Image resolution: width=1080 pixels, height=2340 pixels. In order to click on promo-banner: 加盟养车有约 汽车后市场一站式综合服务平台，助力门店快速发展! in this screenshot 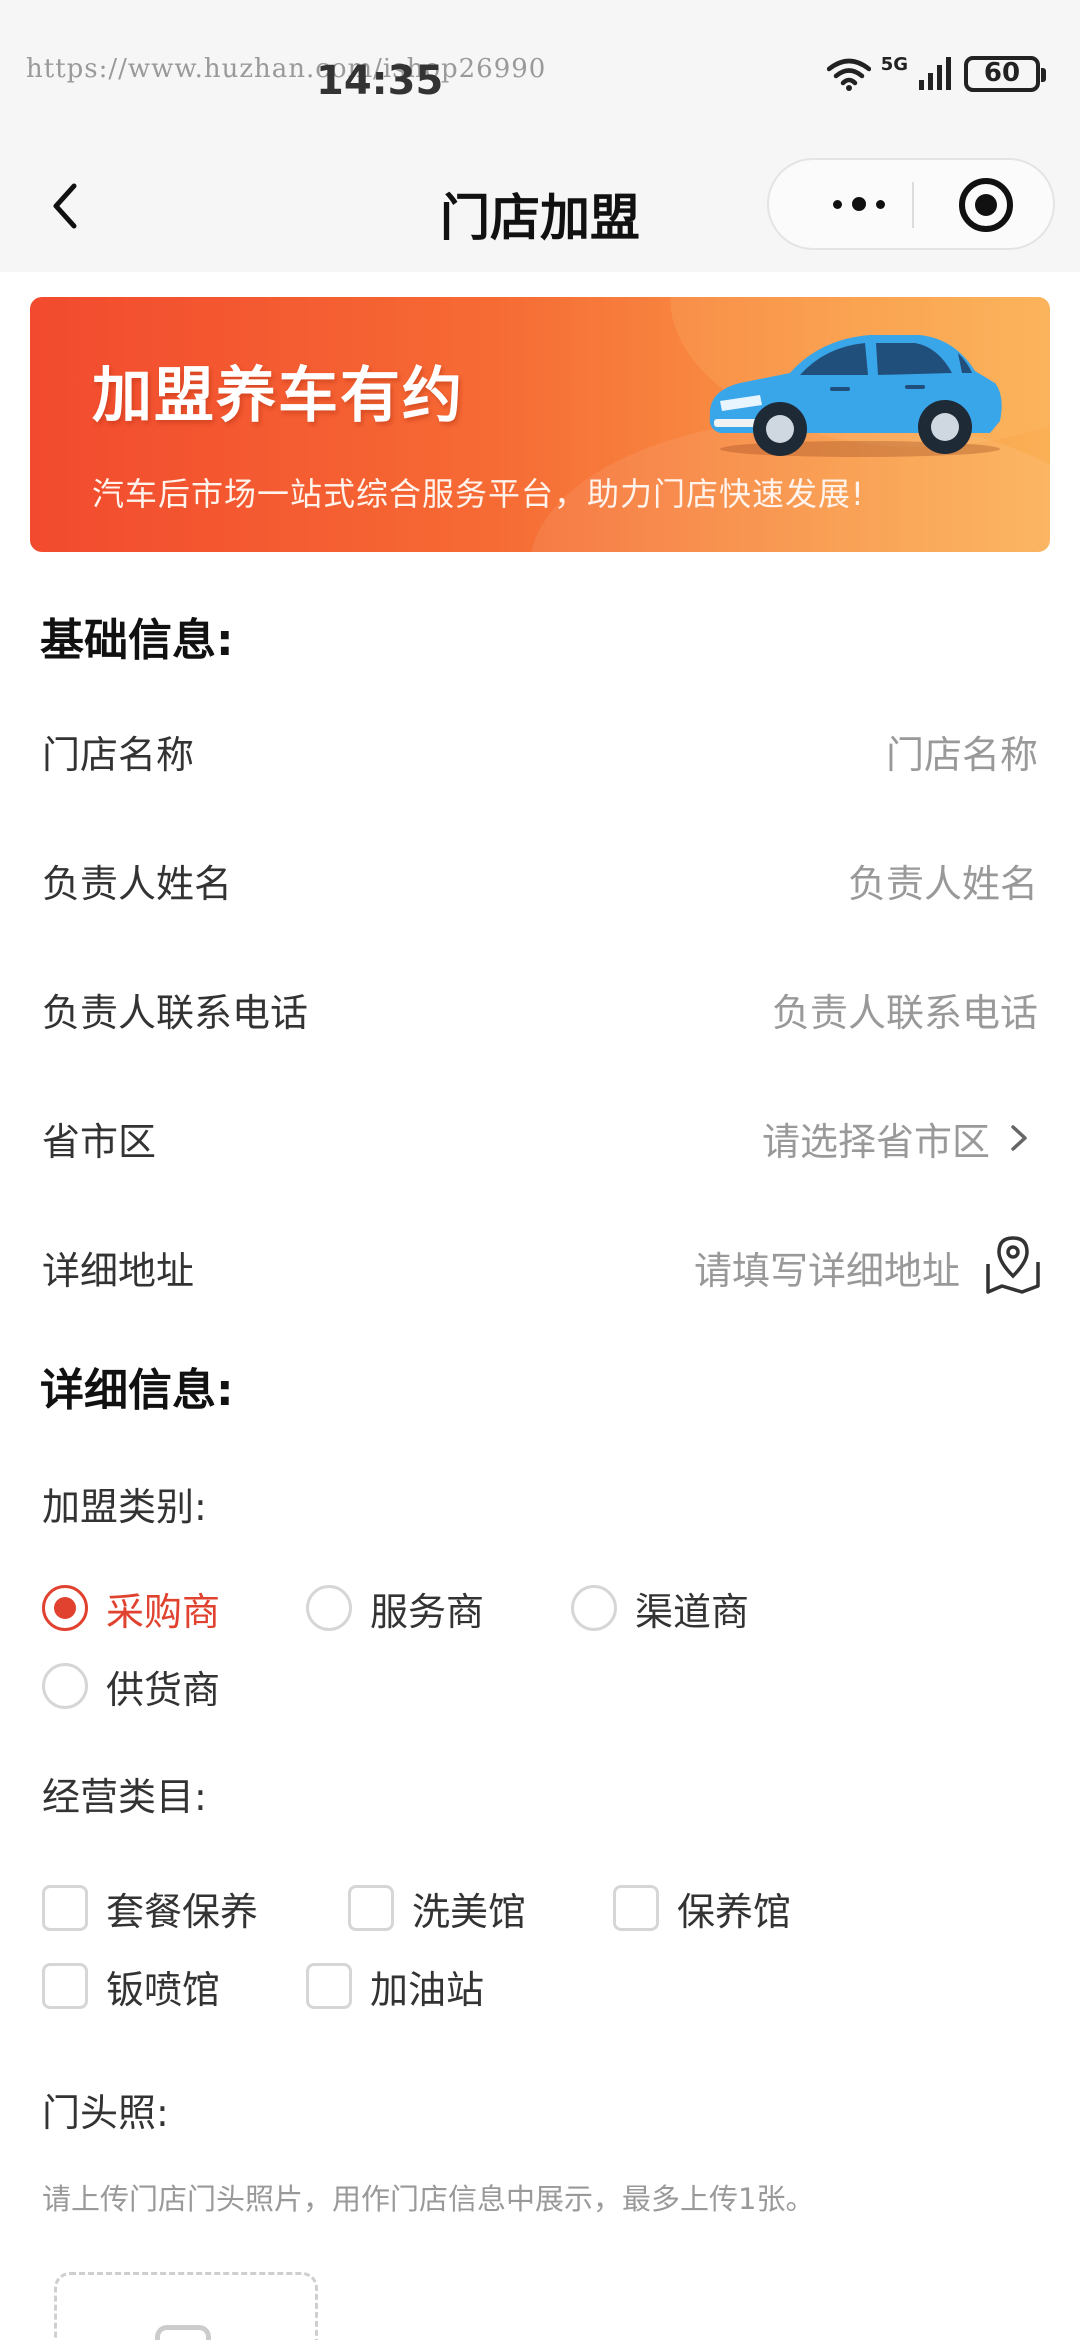, I will do `click(540, 424)`.